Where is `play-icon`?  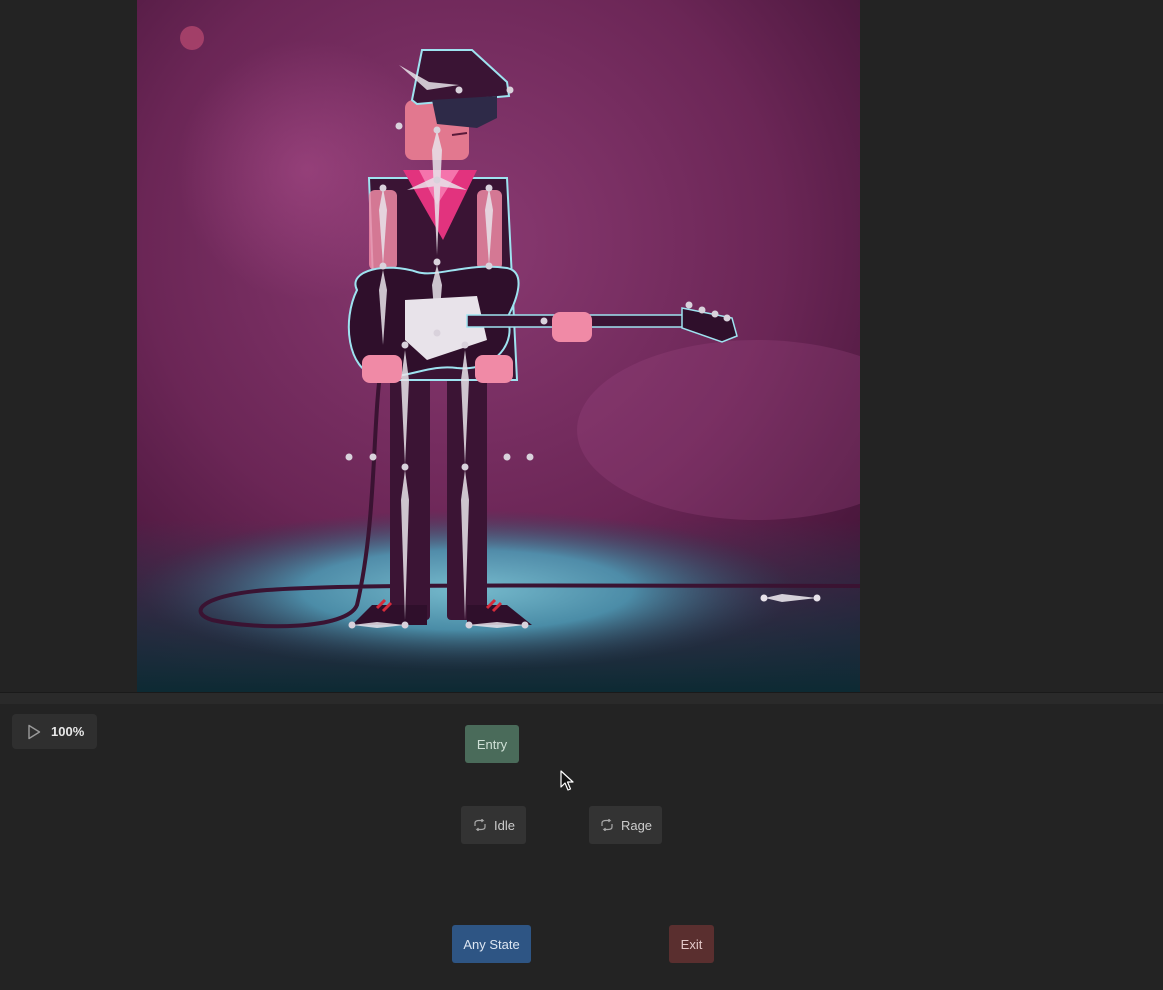 play-icon is located at coordinates (34, 732).